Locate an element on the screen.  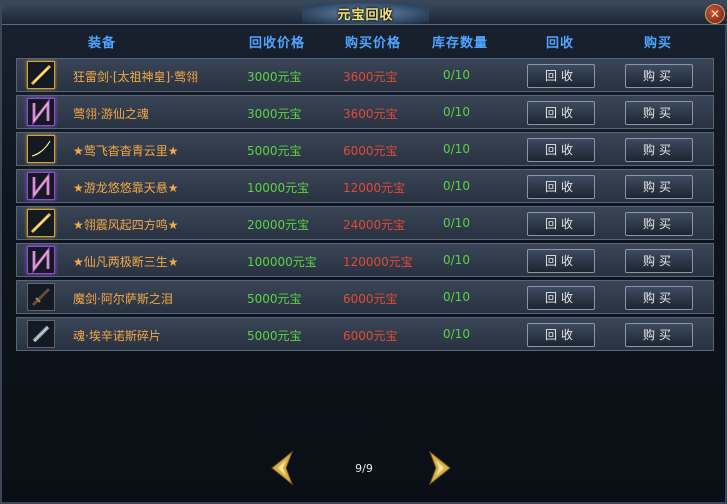
gold-blade-icon is located at coordinates (41, 149).